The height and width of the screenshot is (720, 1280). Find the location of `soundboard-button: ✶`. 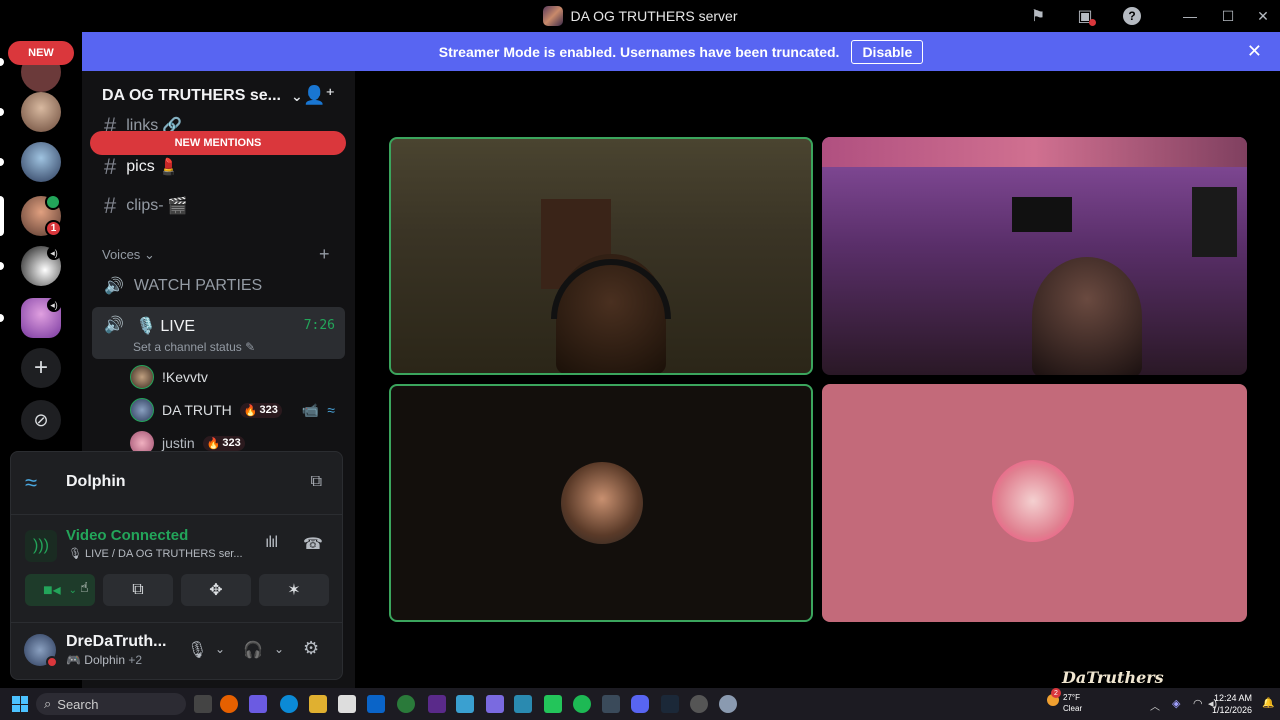

soundboard-button: ✶ is located at coordinates (294, 590).